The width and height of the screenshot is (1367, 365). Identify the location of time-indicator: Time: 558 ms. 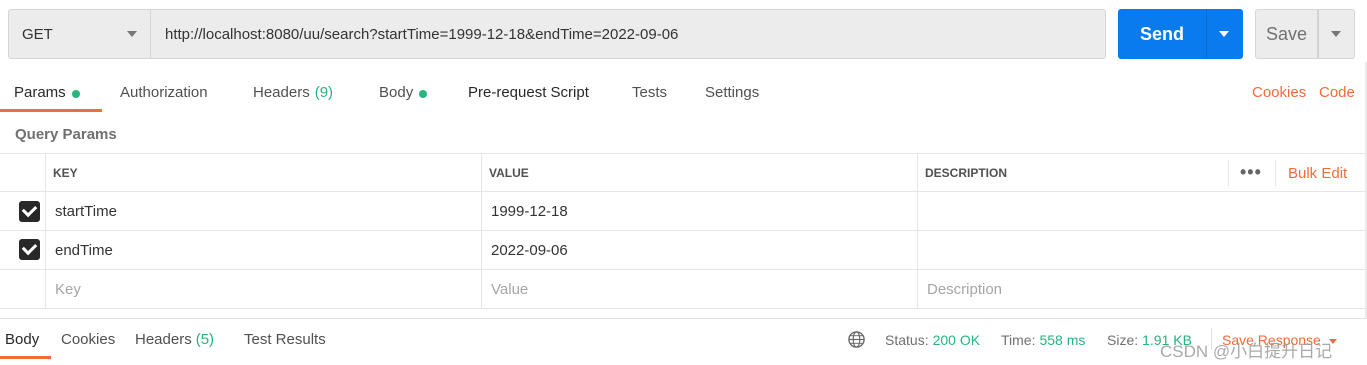
(1043, 340).